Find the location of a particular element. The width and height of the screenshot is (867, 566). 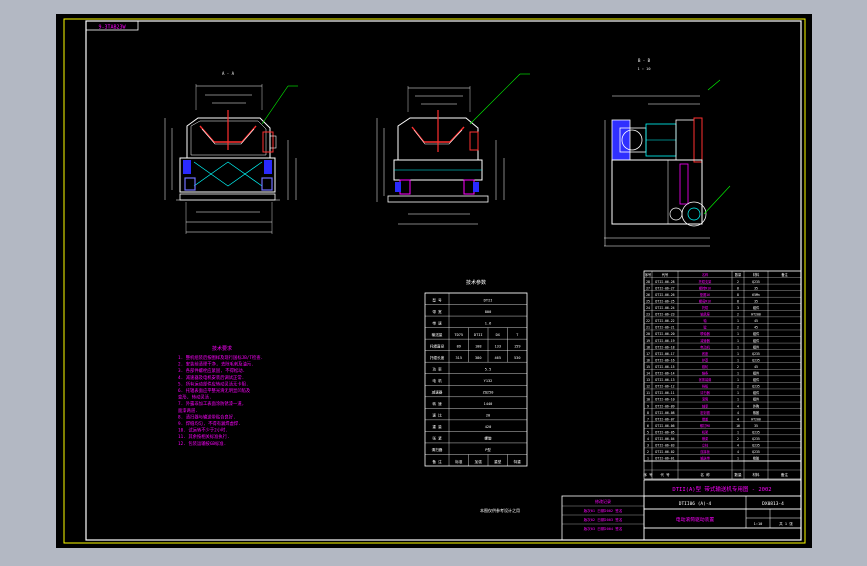

spec-row-value: 315 is located at coordinates (459, 358).